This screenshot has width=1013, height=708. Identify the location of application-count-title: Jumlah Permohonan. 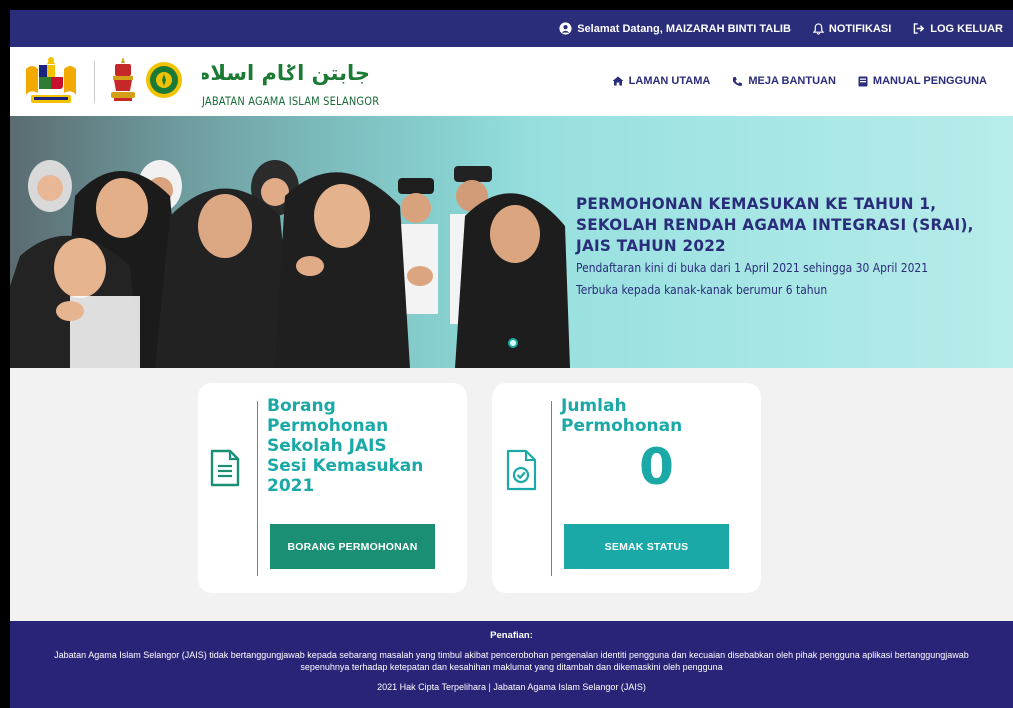
(622, 416).